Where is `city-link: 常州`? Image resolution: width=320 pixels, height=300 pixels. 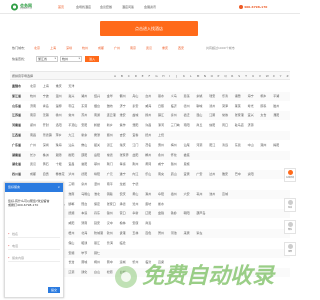
city-link: 常州 is located at coordinates (71, 115).